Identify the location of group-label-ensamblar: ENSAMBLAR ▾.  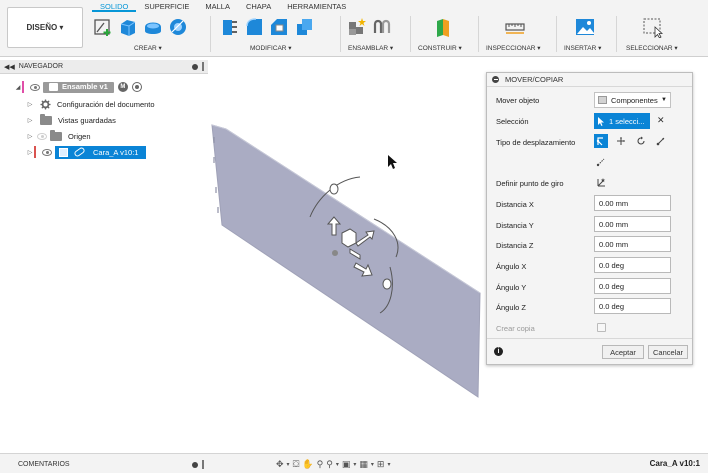
(370, 48).